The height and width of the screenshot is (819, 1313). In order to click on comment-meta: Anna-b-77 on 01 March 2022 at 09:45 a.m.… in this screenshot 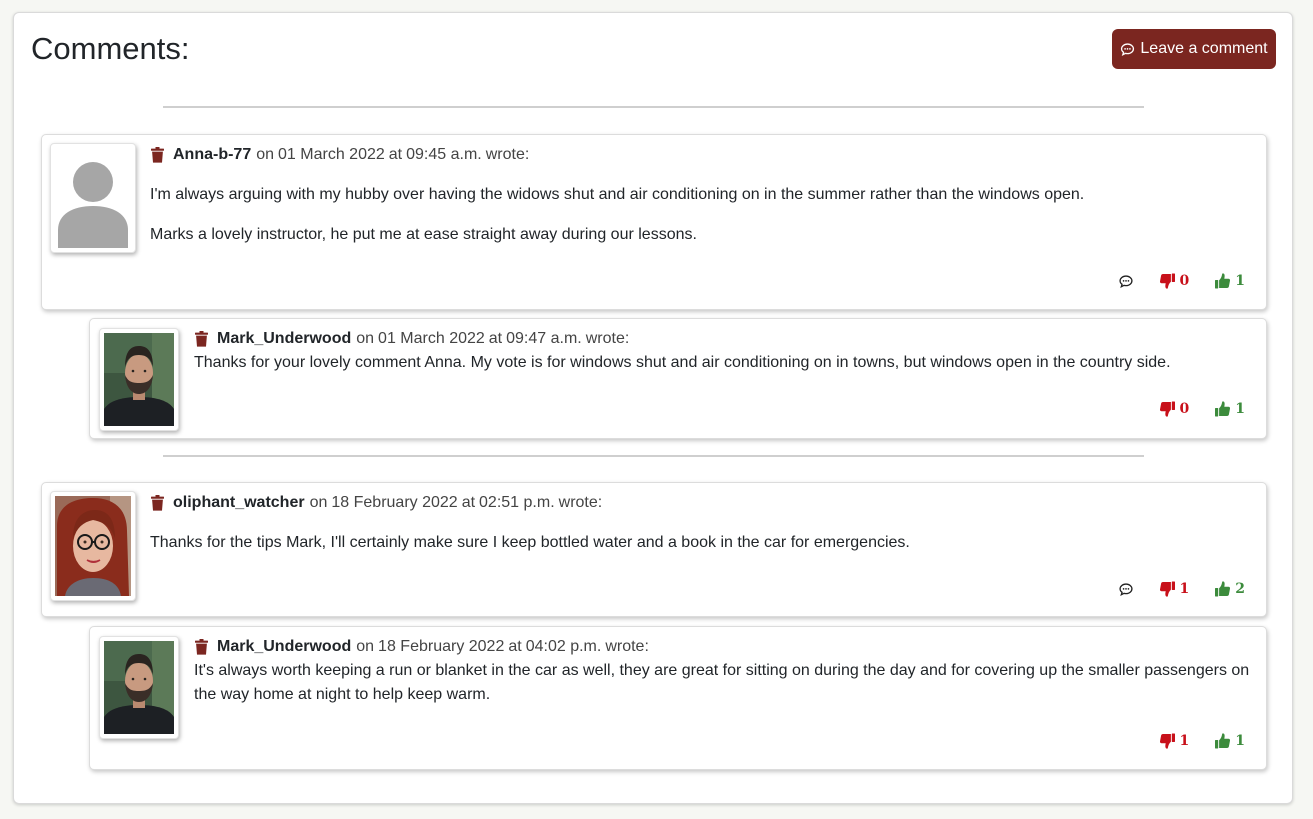, I will do `click(339, 155)`.